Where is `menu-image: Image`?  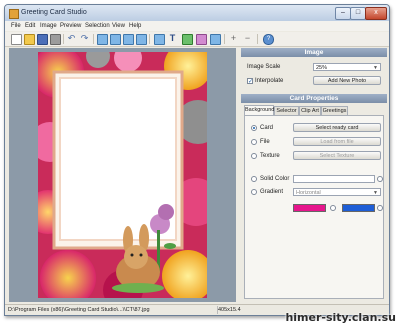
menu-image: Image is located at coordinates (48, 26).